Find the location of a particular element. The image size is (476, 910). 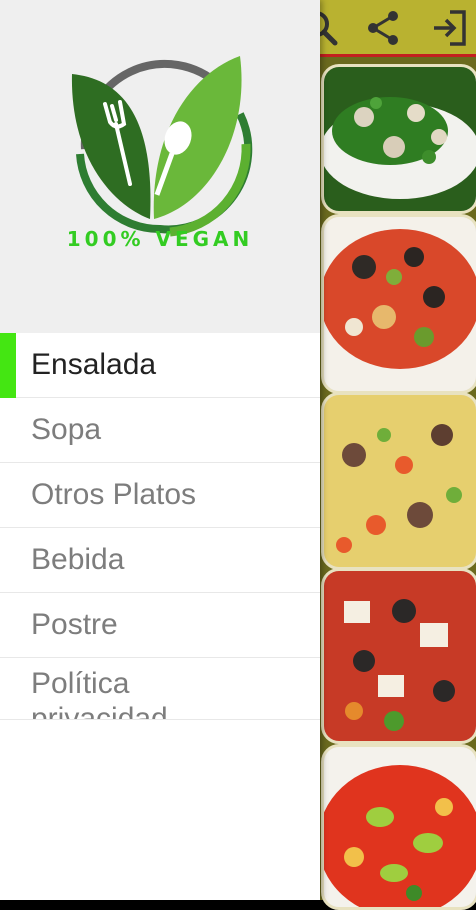

menu-item-ensalada: Ensalada is located at coordinates (160, 365).